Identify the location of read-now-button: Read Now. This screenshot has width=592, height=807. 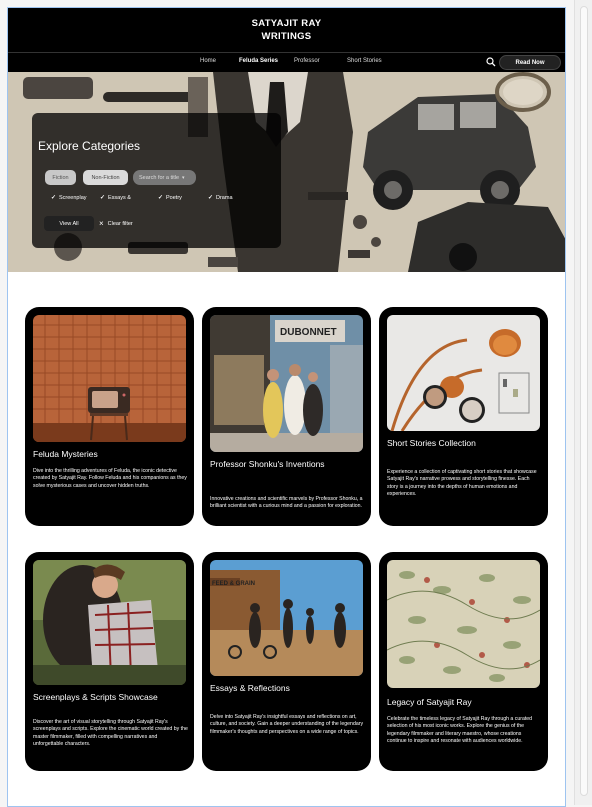
(530, 62).